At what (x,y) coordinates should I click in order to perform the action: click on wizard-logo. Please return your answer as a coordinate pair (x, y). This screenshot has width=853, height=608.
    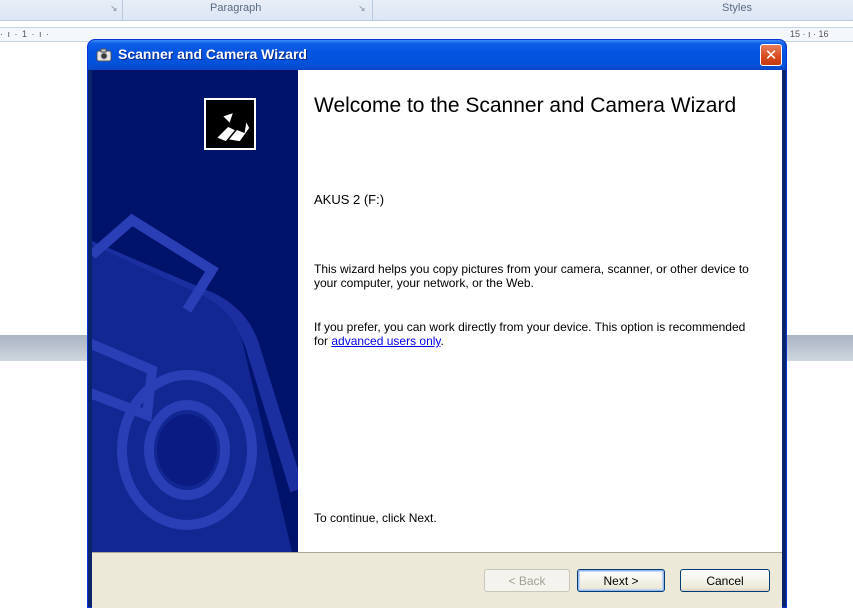
    Looking at the image, I should click on (230, 124).